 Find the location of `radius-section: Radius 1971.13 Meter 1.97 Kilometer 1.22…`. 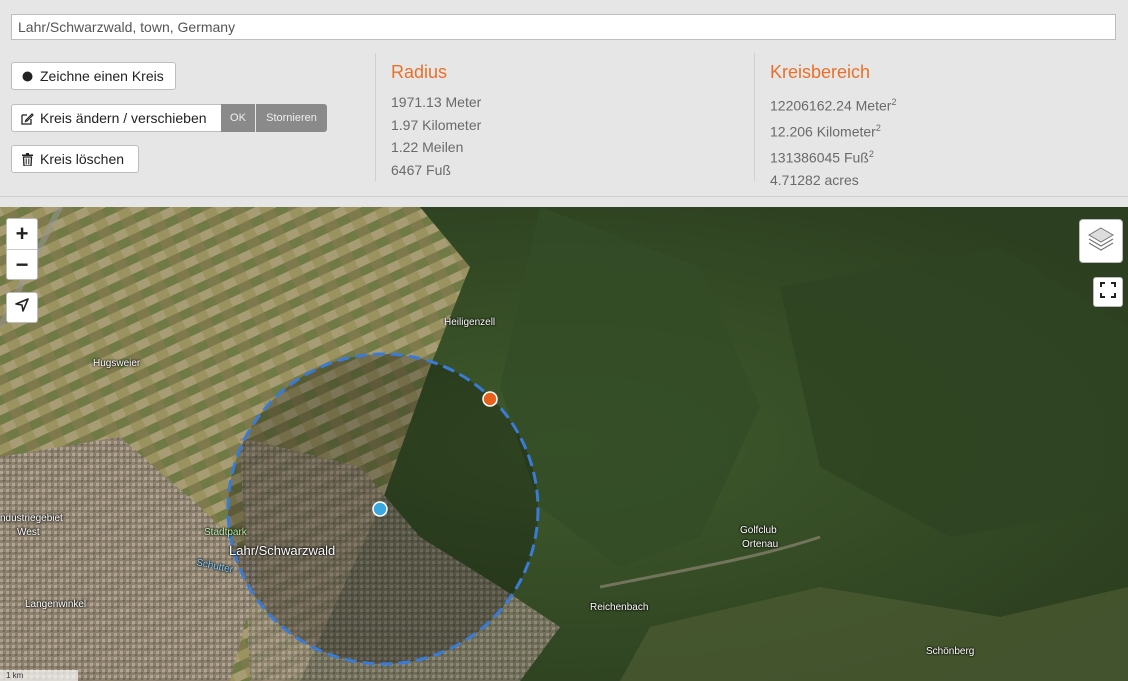

radius-section: Radius 1971.13 Meter 1.97 Kilometer 1.22… is located at coordinates (436, 121).